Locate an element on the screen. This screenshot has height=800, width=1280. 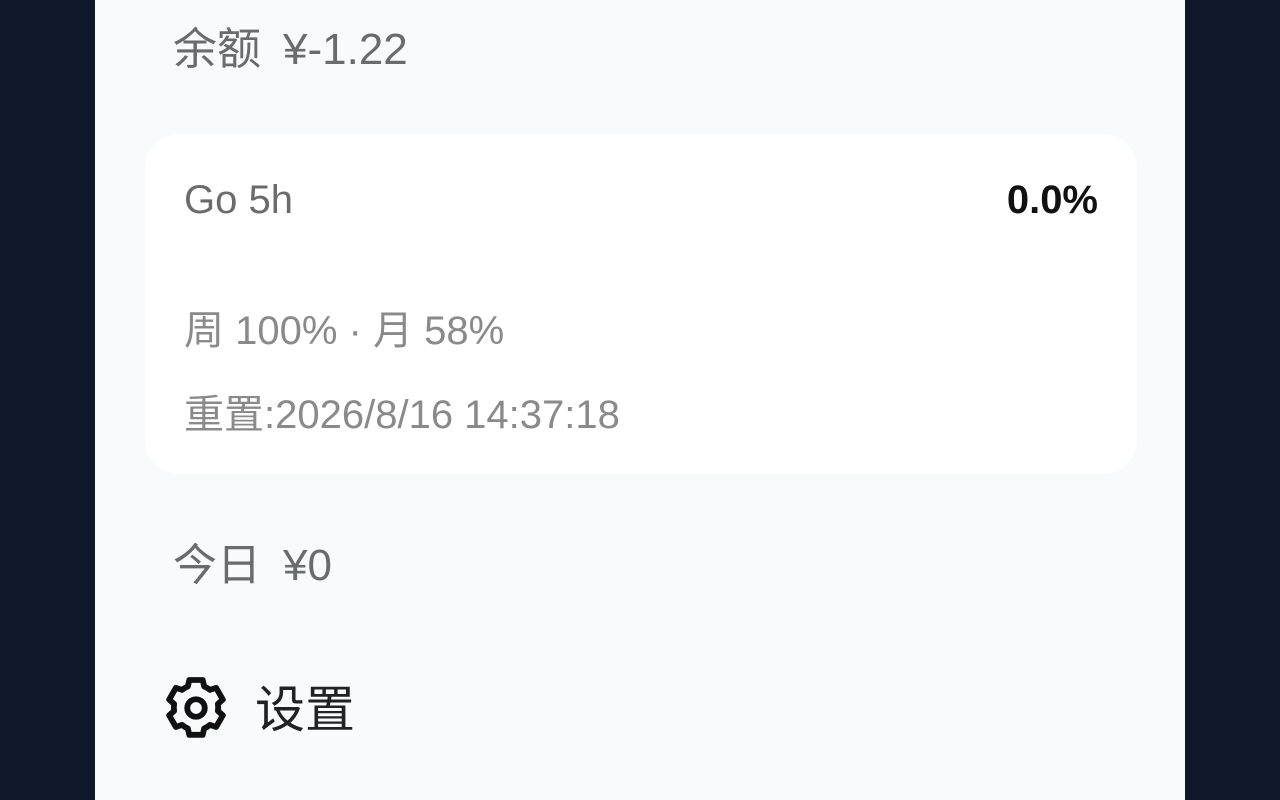
today-row: 今日 ¥0 is located at coordinates (252, 566).